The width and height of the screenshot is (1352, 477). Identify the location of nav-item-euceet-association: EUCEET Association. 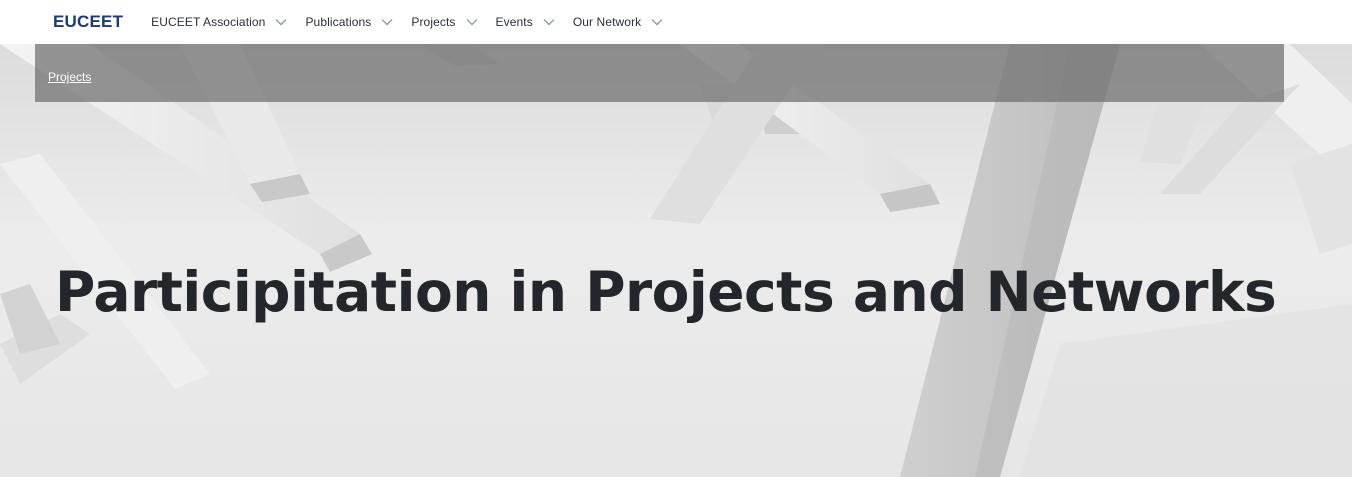
(219, 22).